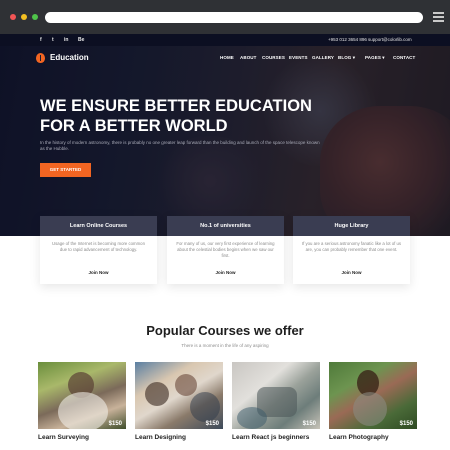  I want to click on course-card: $150 Learn React js beginners, so click(276, 402).